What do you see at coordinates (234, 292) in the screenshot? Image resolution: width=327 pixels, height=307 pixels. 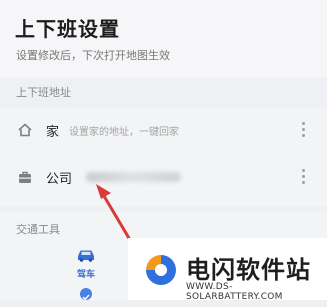 I see `watermark-url: WWW.DS-SOLARBATTERY.COM` at bounding box center [234, 292].